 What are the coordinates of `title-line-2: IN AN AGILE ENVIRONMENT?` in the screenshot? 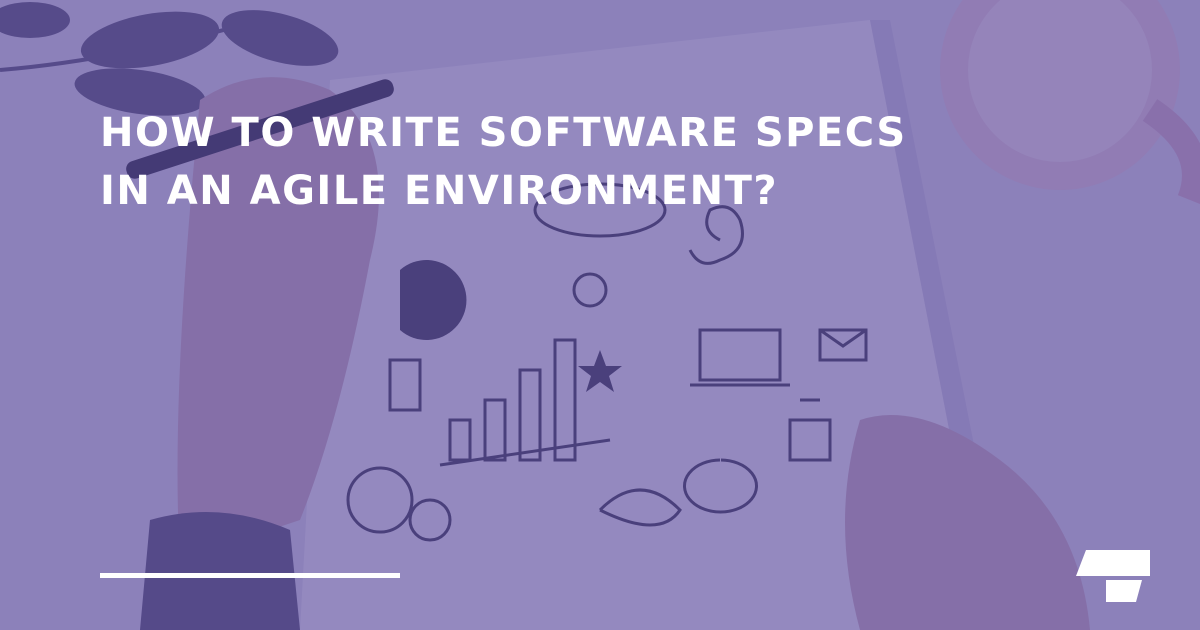 It's located at (439, 191).